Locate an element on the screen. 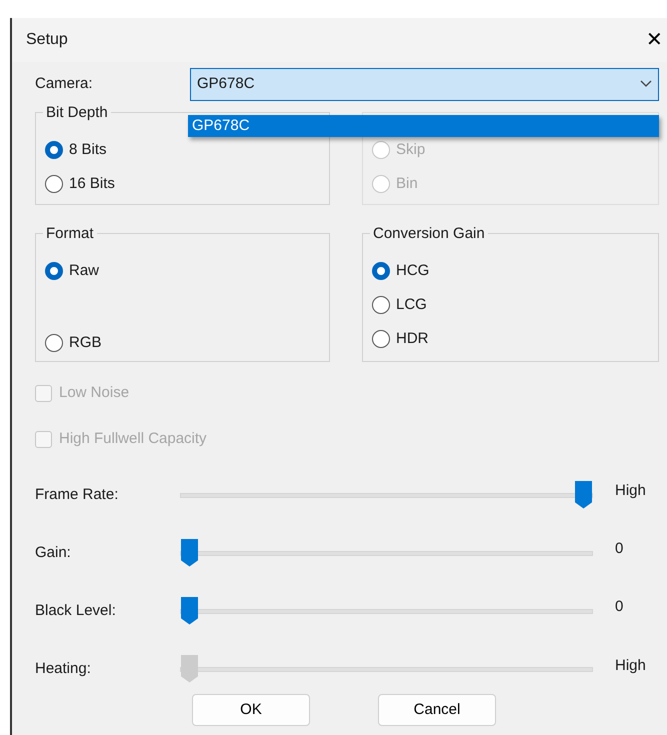  slider-label: Gain: is located at coordinates (53, 552).